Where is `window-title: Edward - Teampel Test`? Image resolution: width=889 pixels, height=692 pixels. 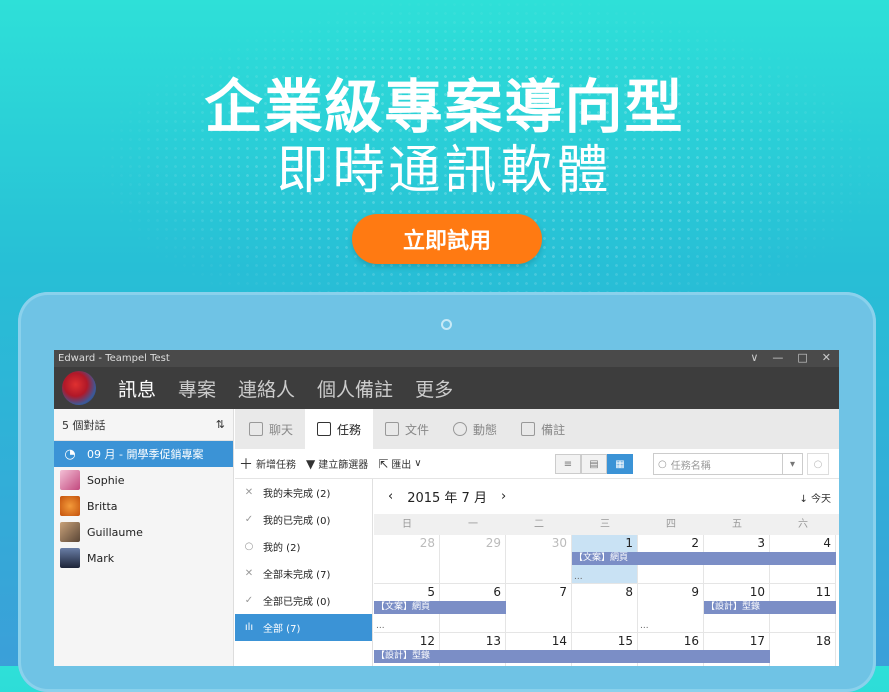 window-title: Edward - Teampel Test is located at coordinates (114, 358).